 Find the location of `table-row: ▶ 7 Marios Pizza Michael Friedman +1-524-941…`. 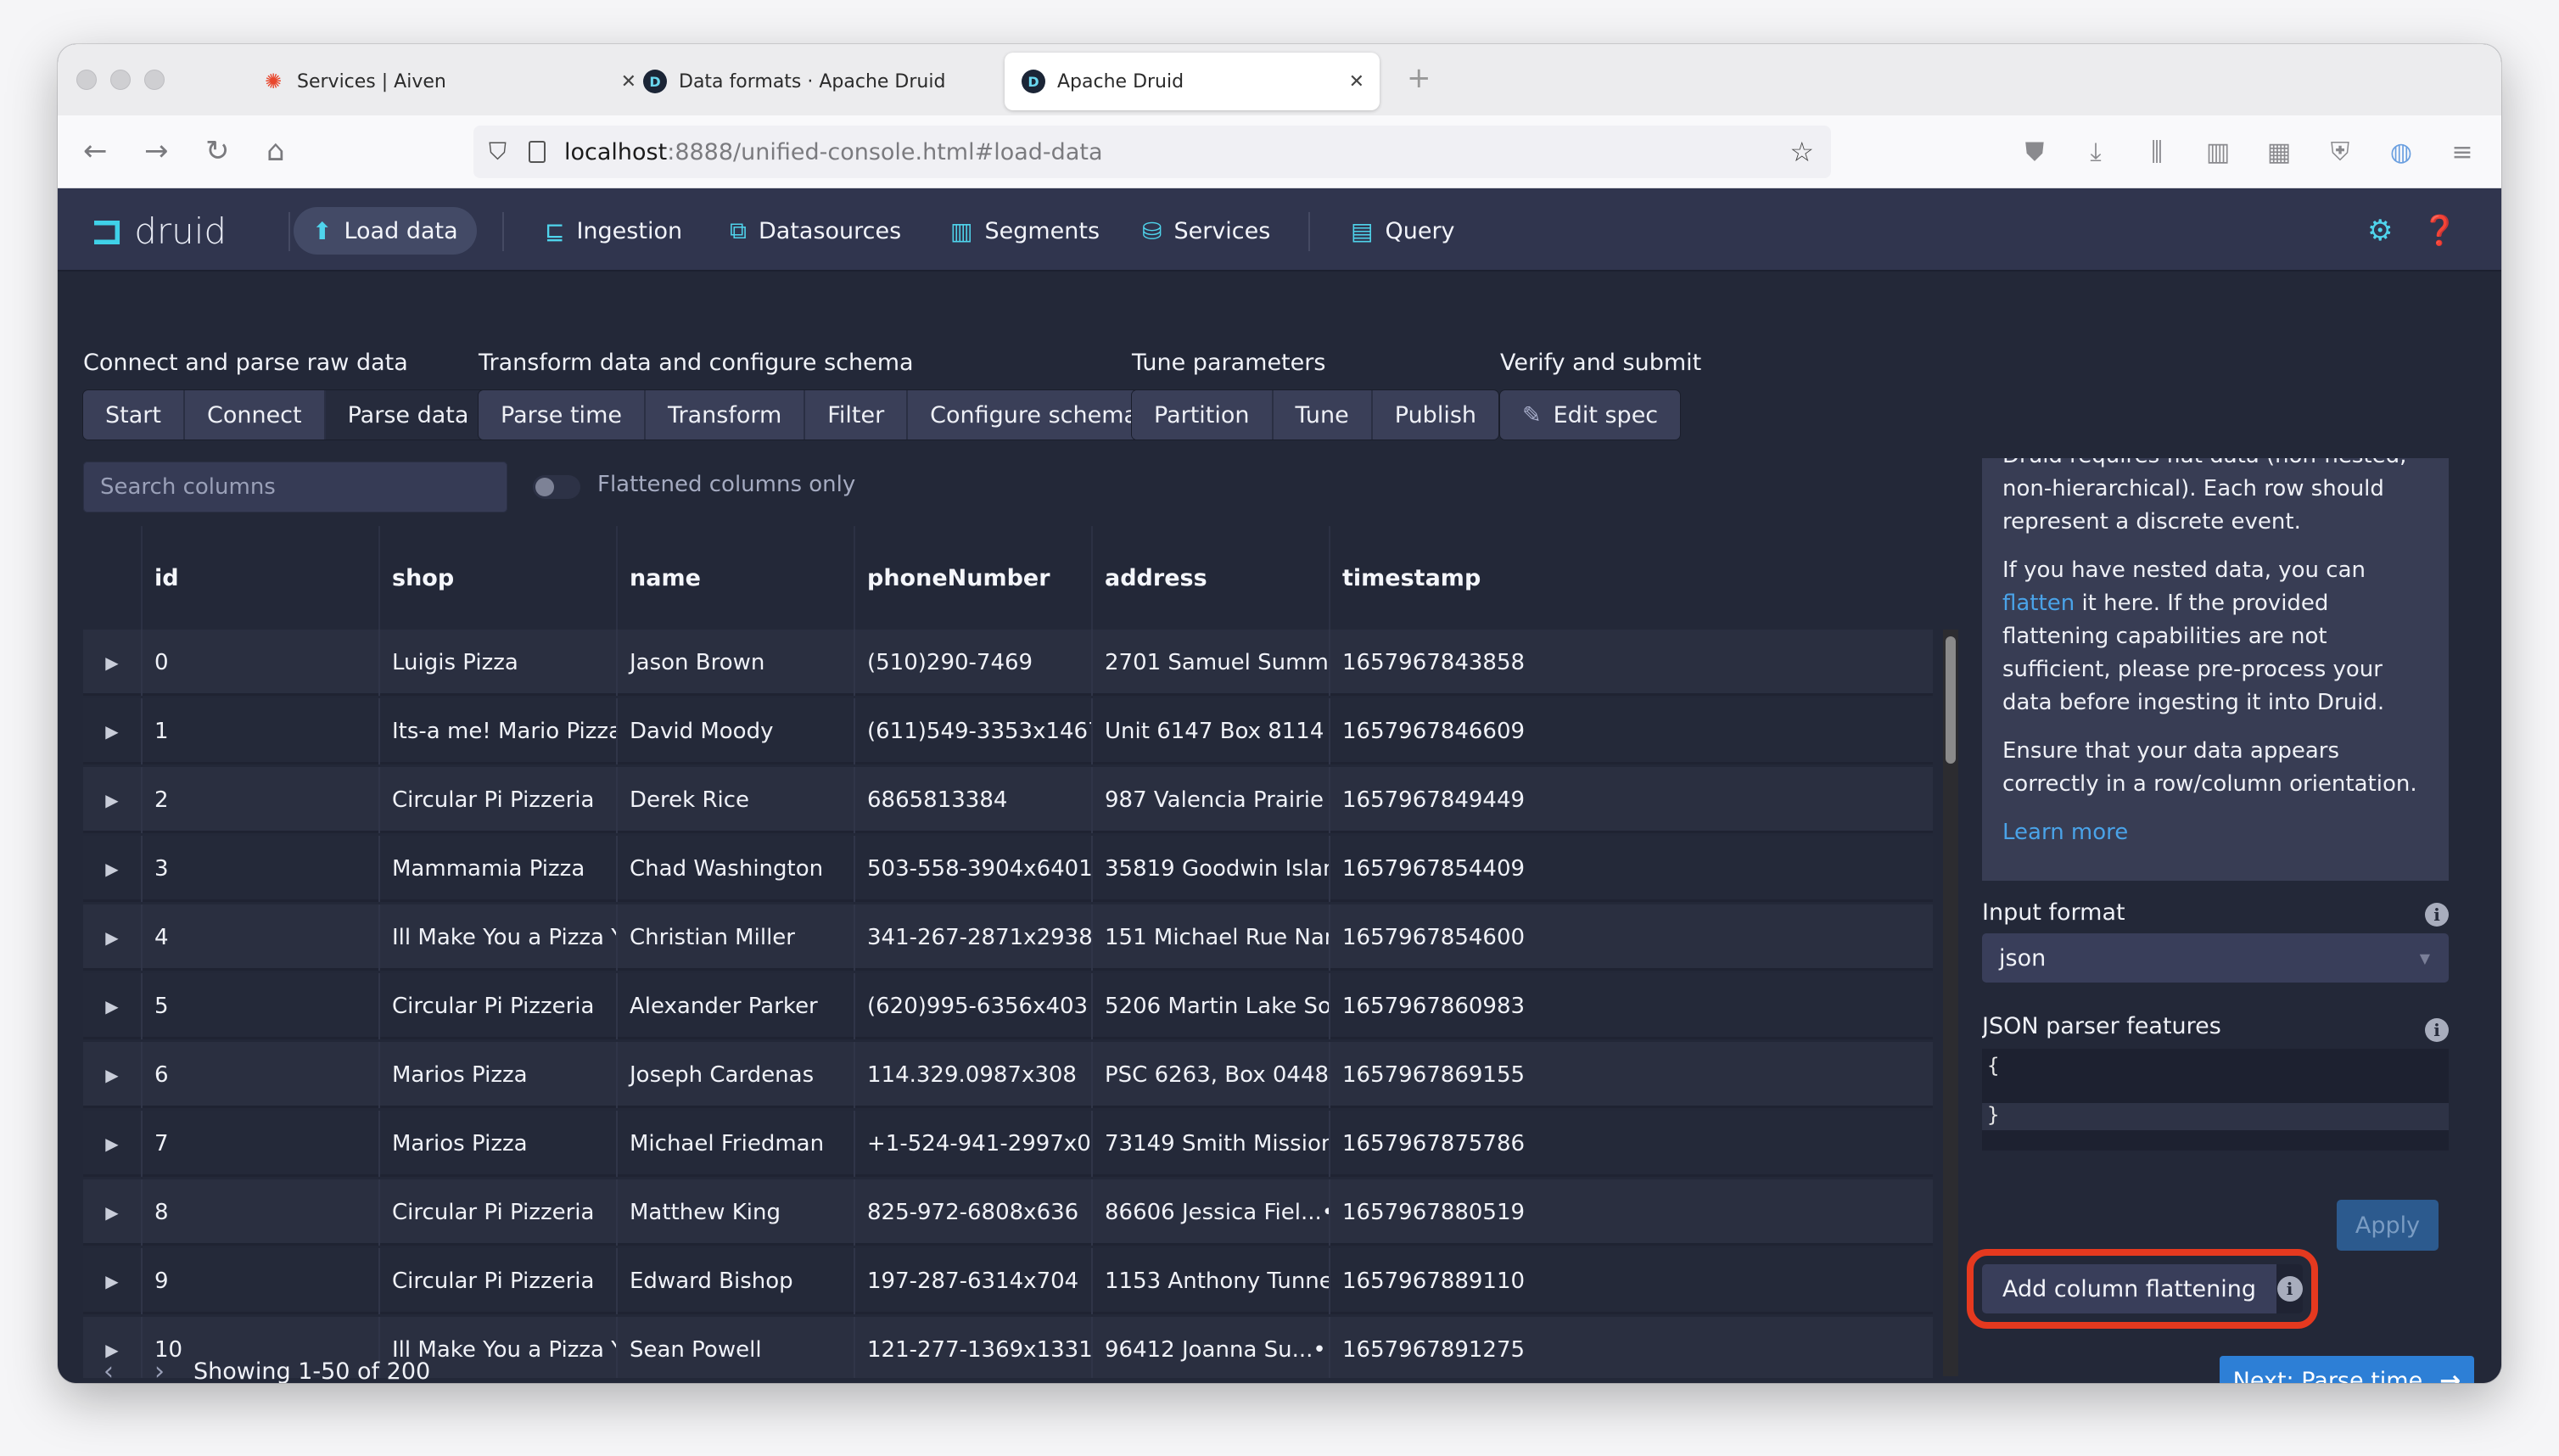

table-row: ▶ 7 Marios Pizza Michael Friedman +1-524-941… is located at coordinates (1008, 1144).